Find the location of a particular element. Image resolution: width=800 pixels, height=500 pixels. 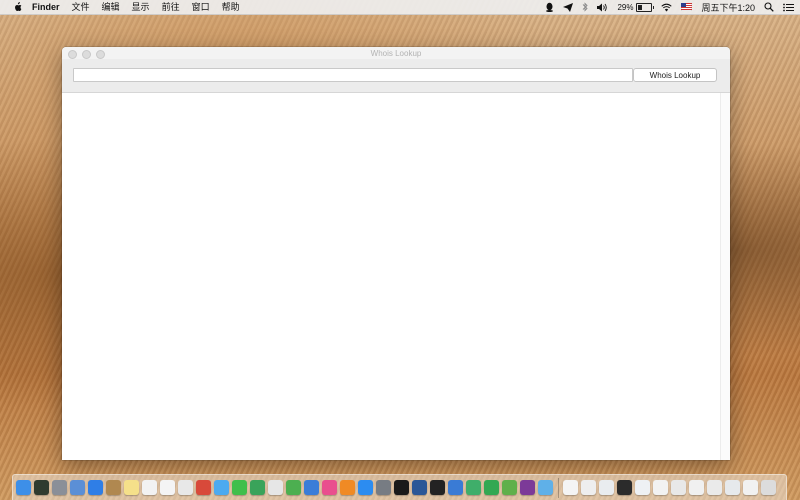

dock is located at coordinates (399, 487).